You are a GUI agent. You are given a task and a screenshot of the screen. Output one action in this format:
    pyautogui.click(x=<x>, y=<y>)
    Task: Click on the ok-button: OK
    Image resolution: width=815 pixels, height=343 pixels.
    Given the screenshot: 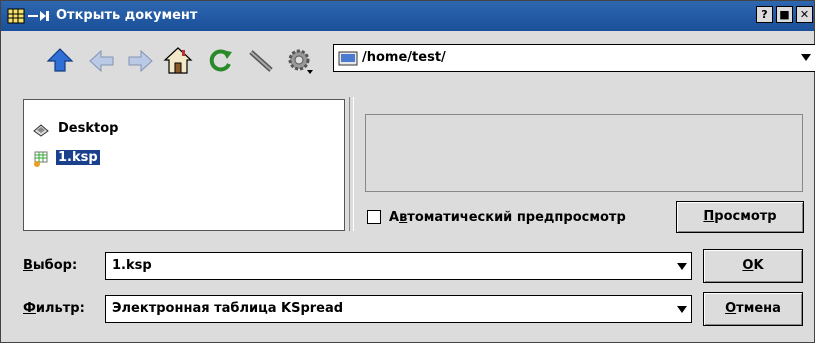 What is the action you would take?
    pyautogui.click(x=753, y=266)
    